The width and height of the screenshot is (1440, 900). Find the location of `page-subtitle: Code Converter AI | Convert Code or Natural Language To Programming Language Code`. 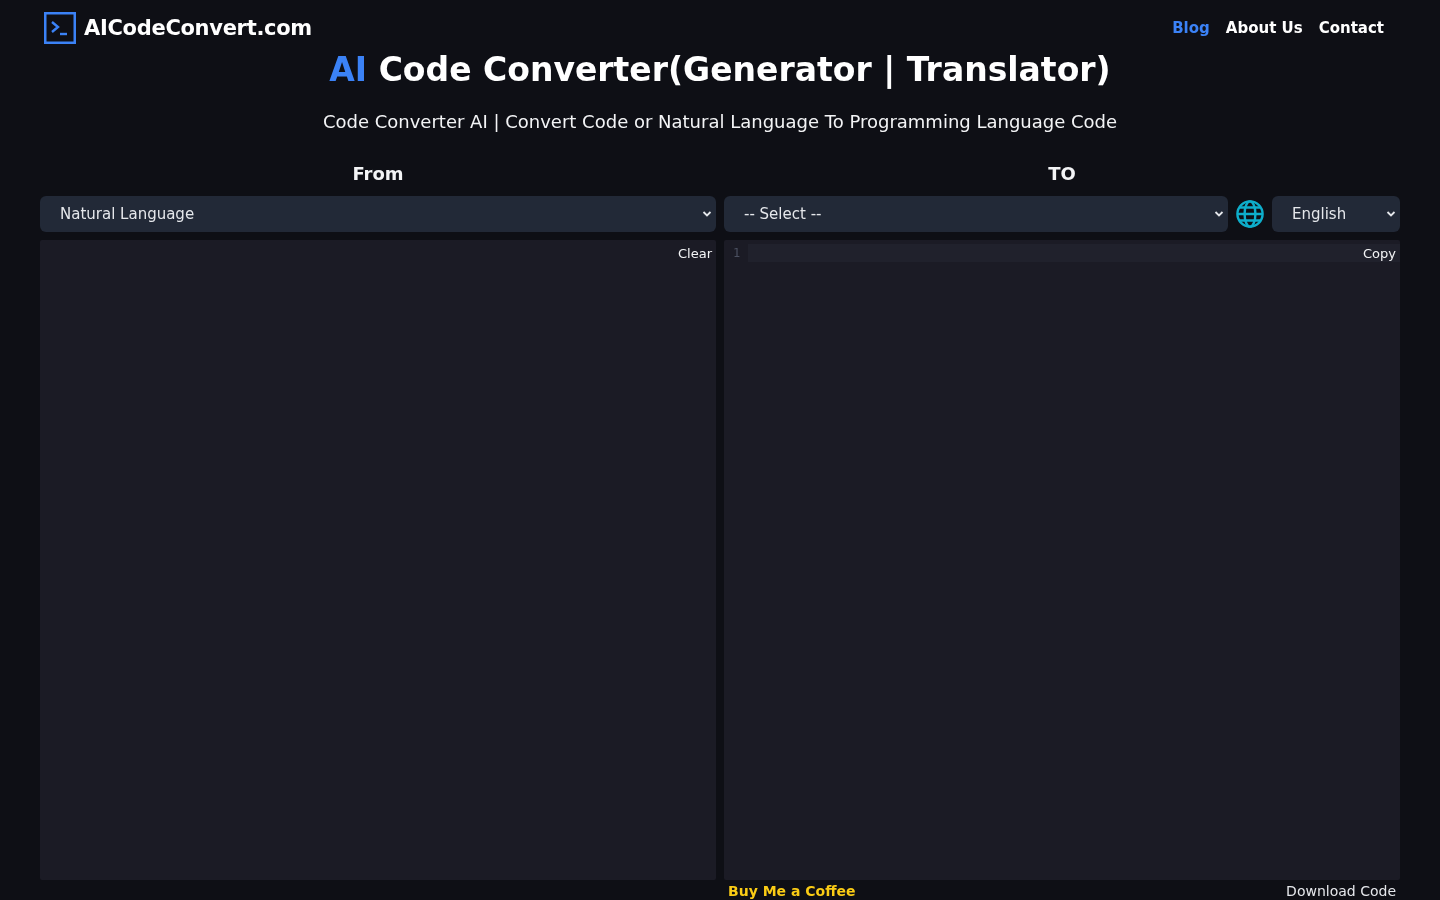

page-subtitle: Code Converter AI | Convert Code or Natural Language To Programming Language Code is located at coordinates (720, 122).